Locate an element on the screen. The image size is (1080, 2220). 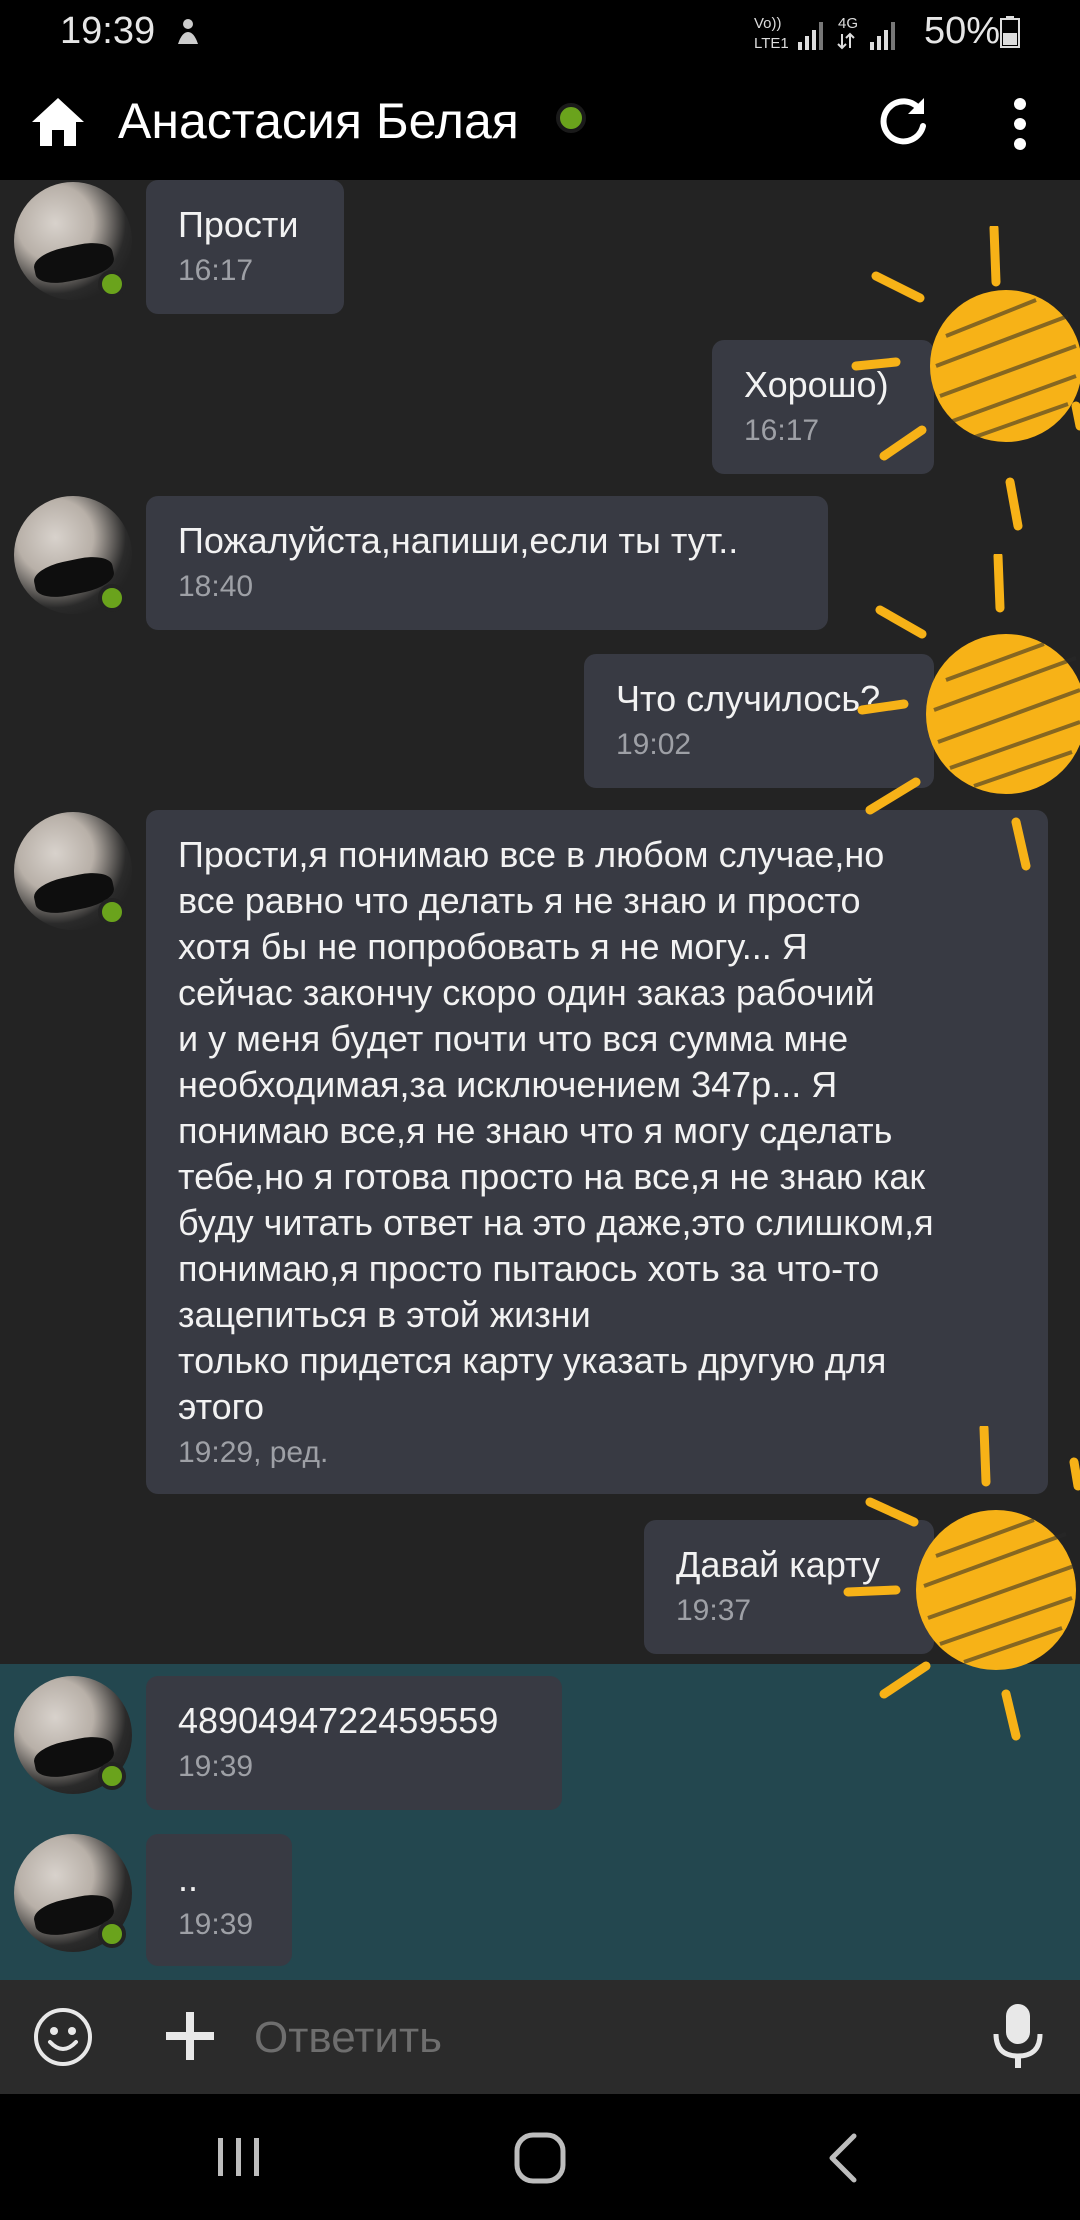
chat-header: Анастасия Белая is located at coordinates (540, 123).